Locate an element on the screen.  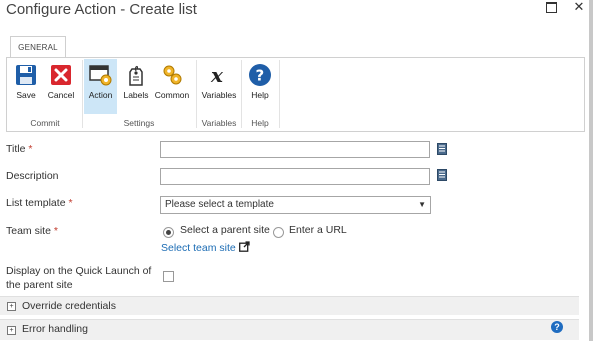
title-input is located at coordinates (295, 149).